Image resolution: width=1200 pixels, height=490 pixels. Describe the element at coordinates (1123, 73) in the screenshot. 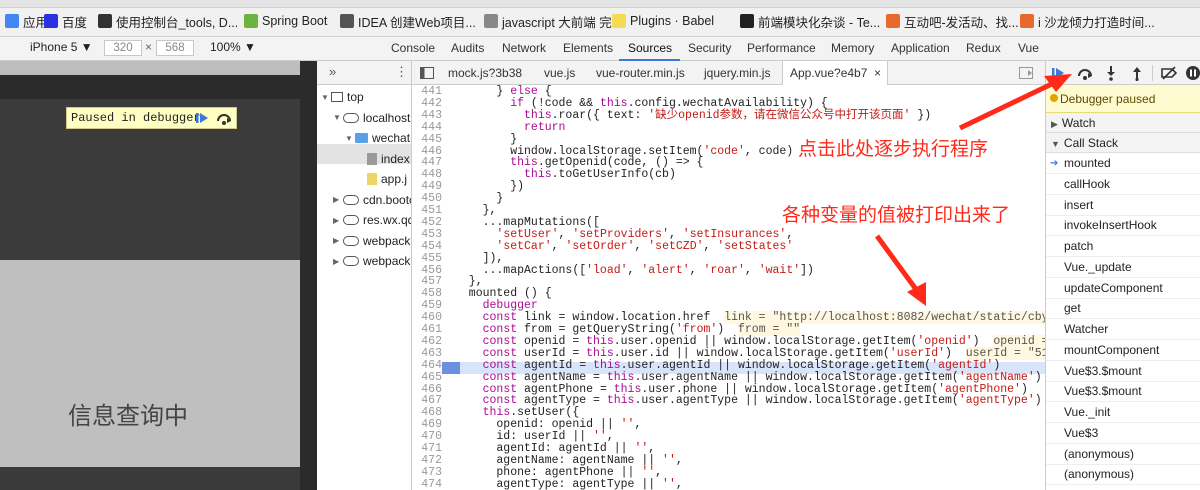

I see `debugger-toolbar` at that location.